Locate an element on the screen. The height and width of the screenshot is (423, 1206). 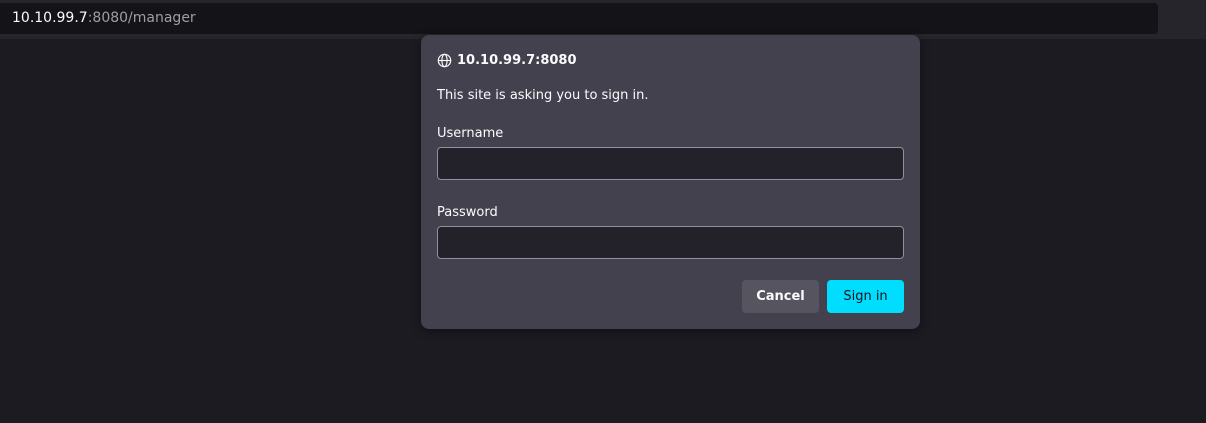
globe-icon is located at coordinates (444, 60).